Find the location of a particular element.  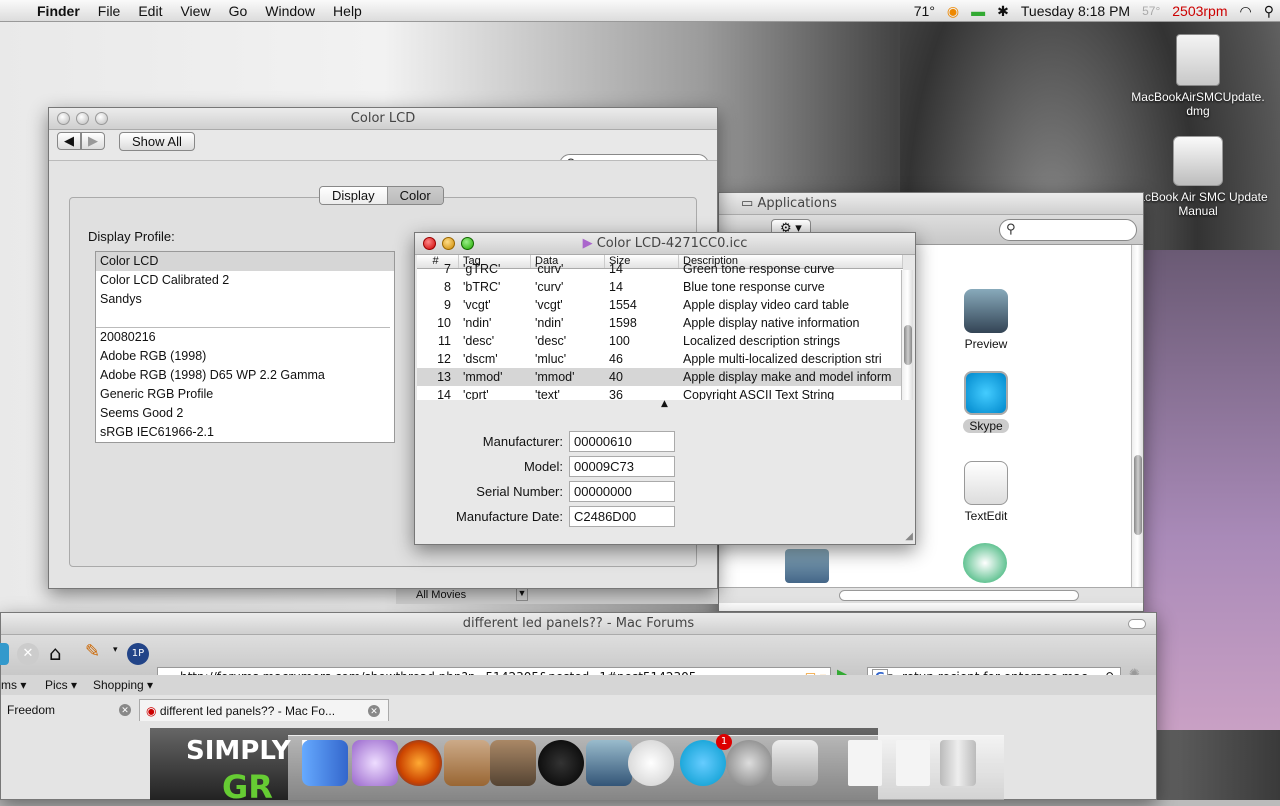

finder-dock-icon is located at coordinates (325, 763).